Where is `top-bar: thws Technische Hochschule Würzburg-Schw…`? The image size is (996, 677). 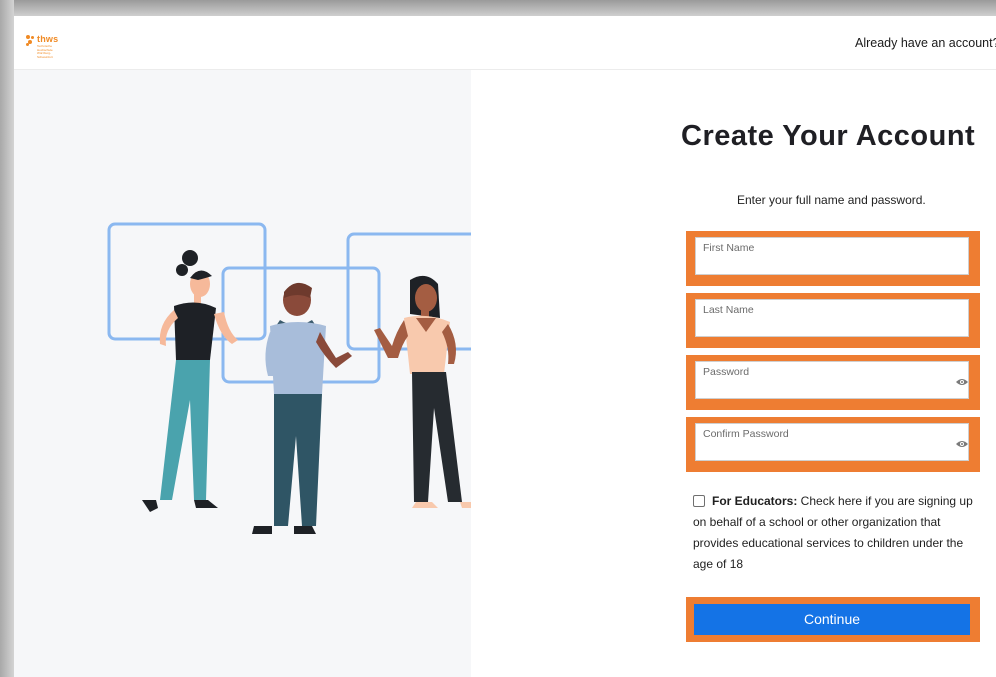 top-bar: thws Technische Hochschule Würzburg-Schw… is located at coordinates (505, 43).